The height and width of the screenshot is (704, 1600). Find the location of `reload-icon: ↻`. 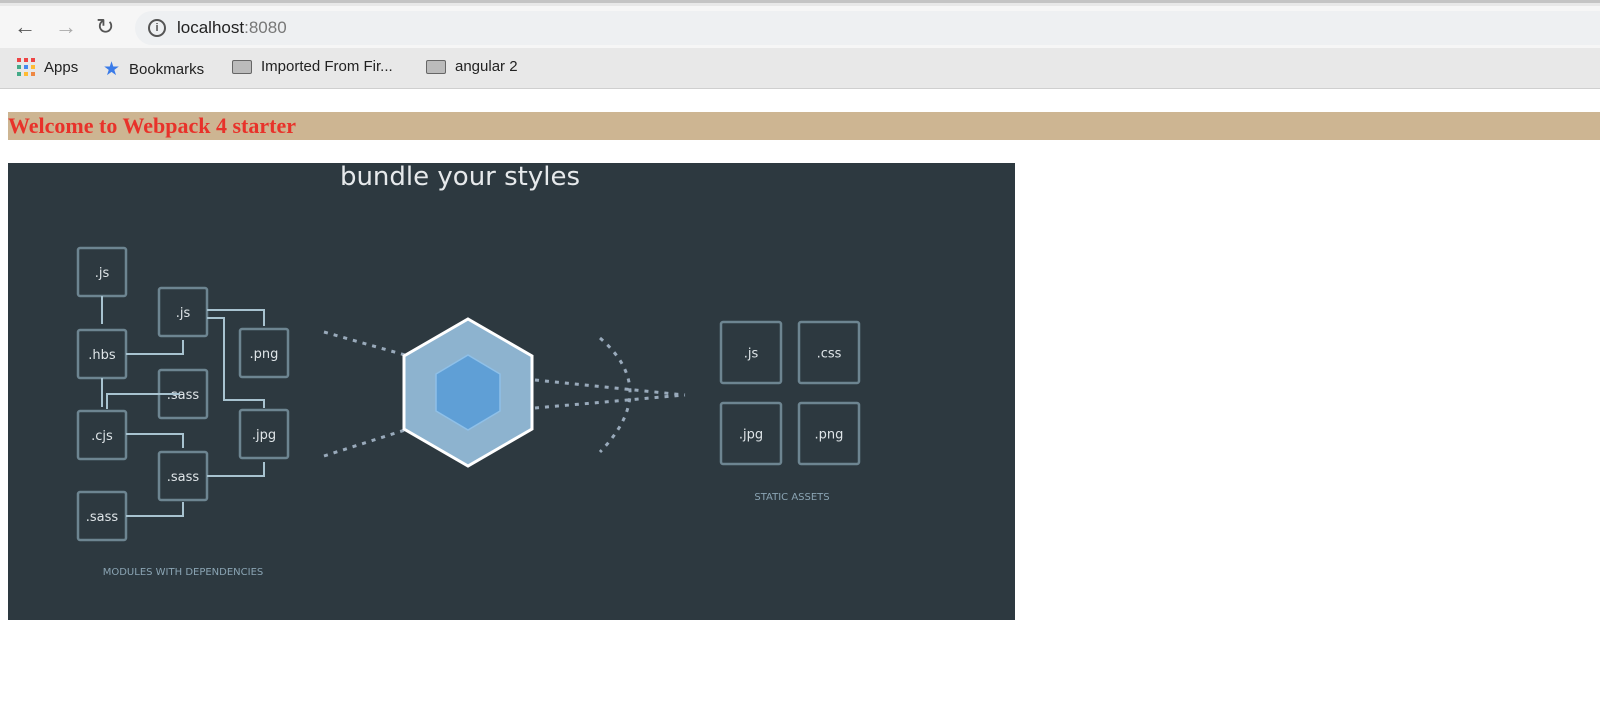

reload-icon: ↻ is located at coordinates (105, 27).